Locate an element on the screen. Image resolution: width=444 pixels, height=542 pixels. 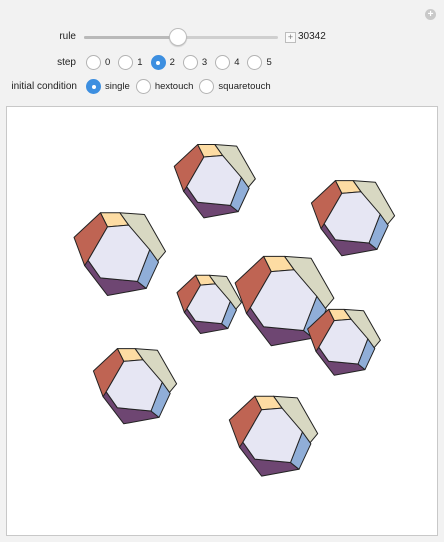
initial-condition-option-hextouch: hextouch is located at coordinates (164, 86).